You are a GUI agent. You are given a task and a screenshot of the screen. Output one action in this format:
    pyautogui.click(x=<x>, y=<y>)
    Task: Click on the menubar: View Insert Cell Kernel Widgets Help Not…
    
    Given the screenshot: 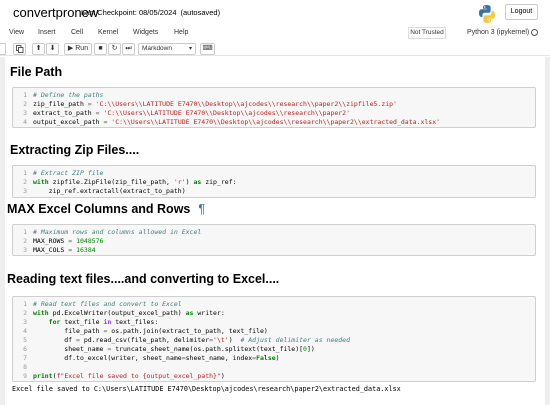 What is the action you would take?
    pyautogui.click(x=275, y=33)
    